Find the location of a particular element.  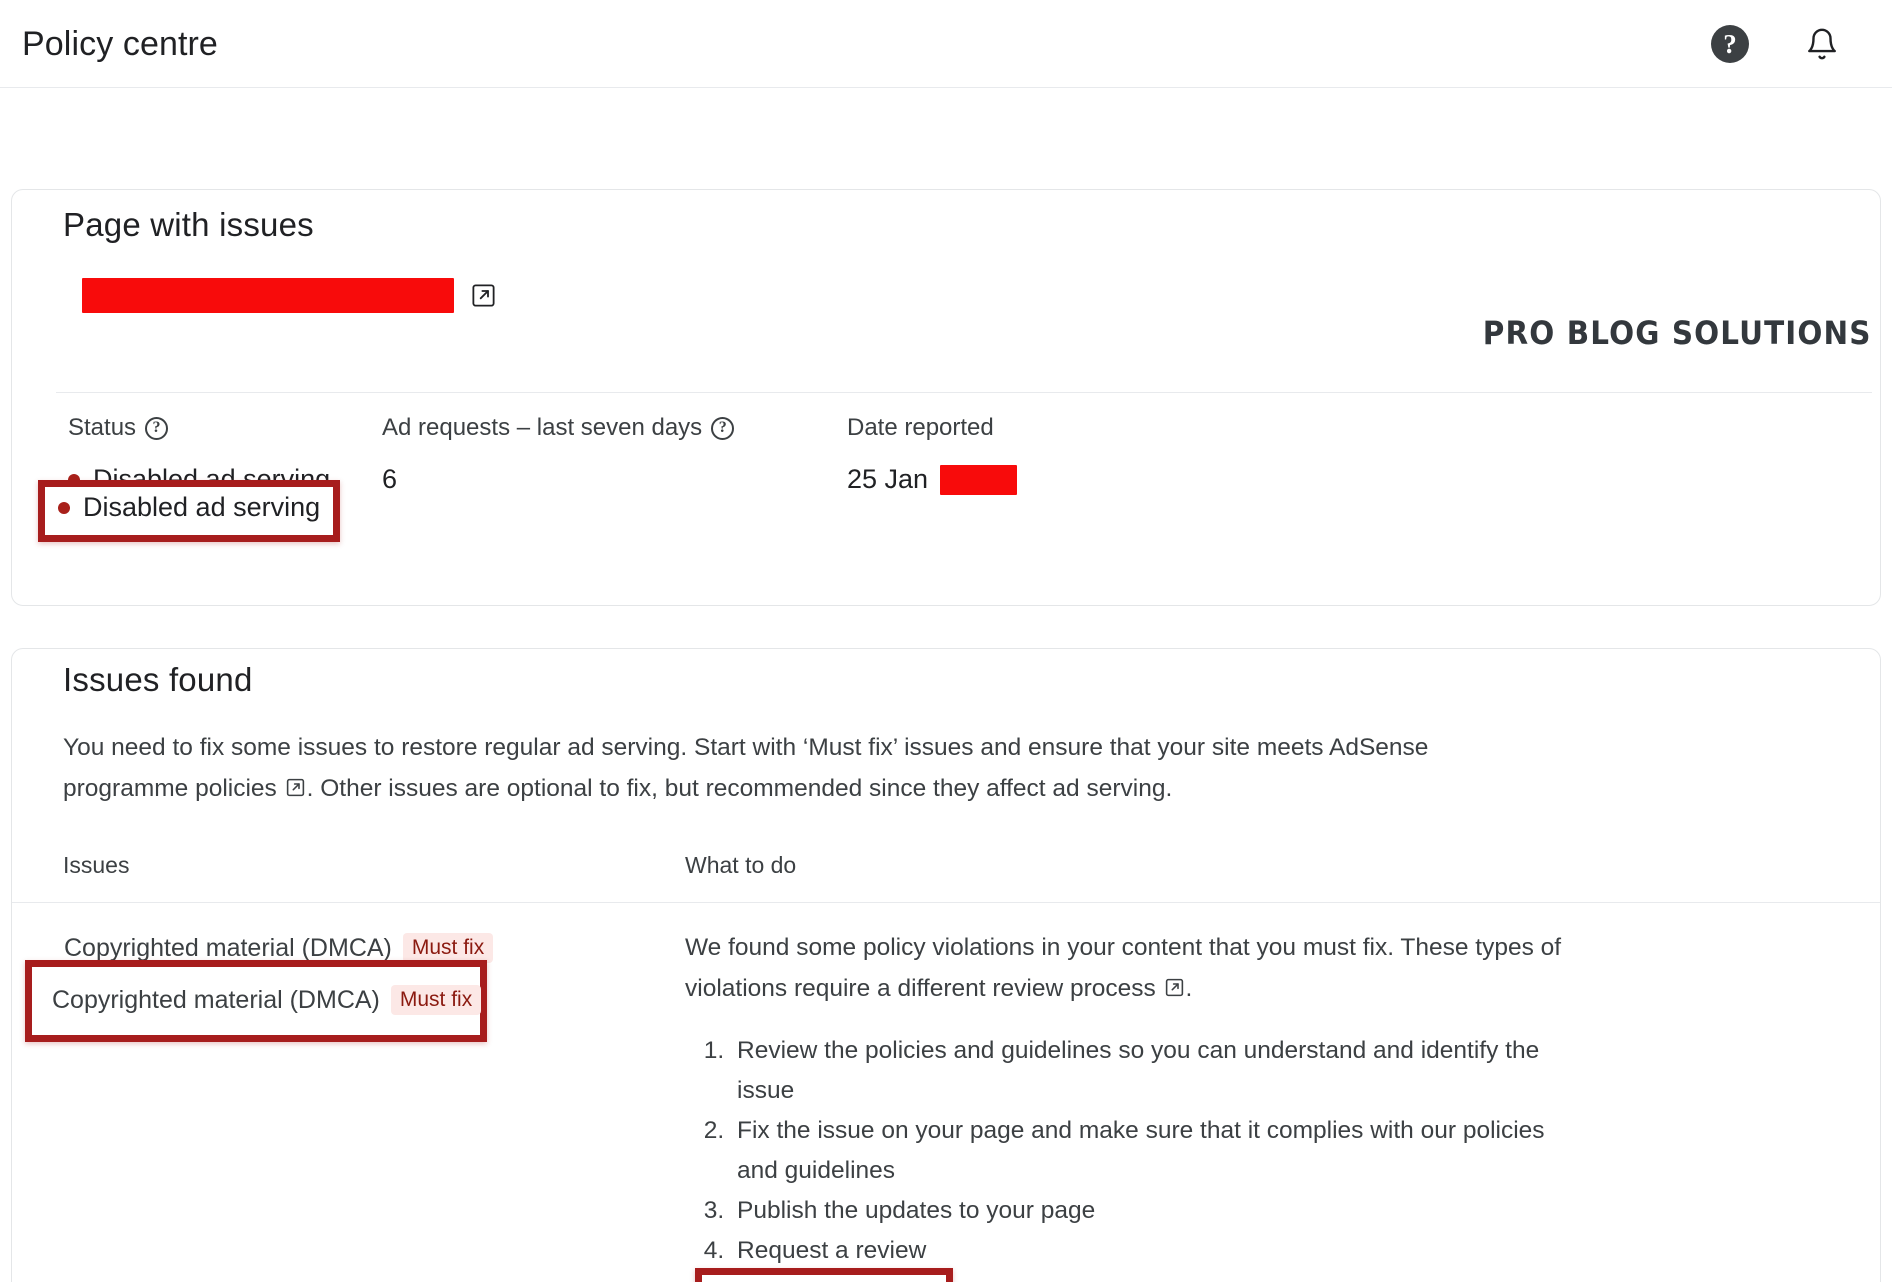

redacted-url is located at coordinates (268, 295).